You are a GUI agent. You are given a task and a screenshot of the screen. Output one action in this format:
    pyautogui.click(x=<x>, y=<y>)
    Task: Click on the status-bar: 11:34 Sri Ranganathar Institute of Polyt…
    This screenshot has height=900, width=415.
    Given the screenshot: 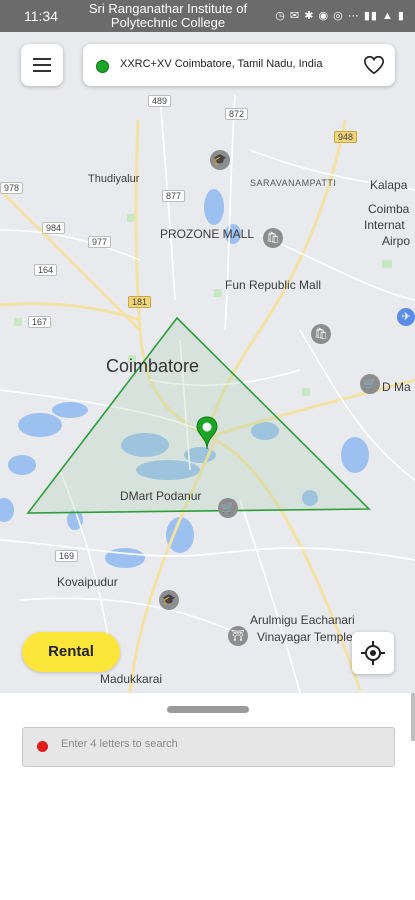 What is the action you would take?
    pyautogui.click(x=207, y=16)
    